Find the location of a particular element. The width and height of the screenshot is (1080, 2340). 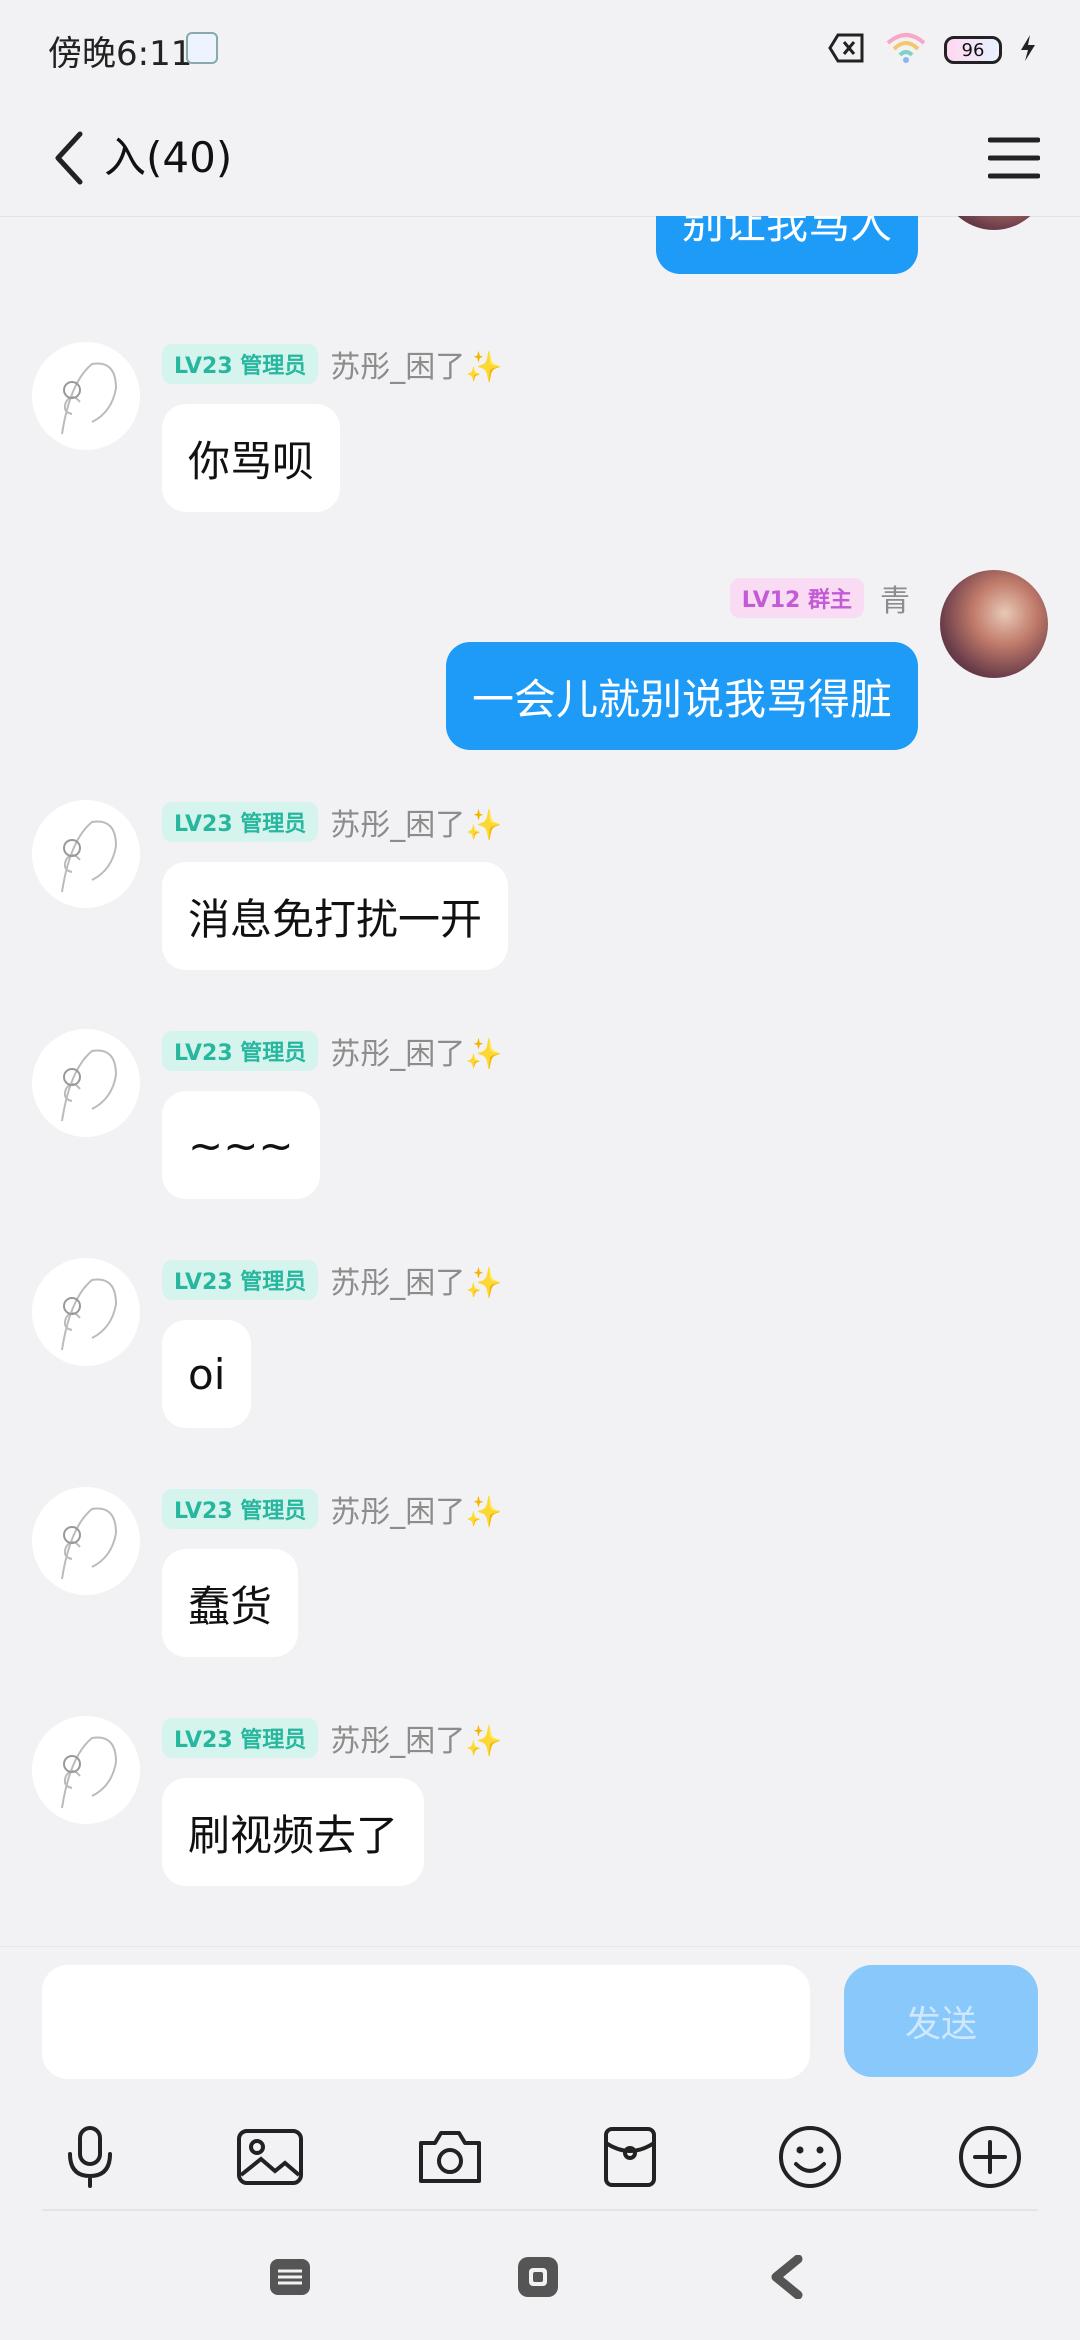

message-bubble: ~~~ is located at coordinates (241, 1145).